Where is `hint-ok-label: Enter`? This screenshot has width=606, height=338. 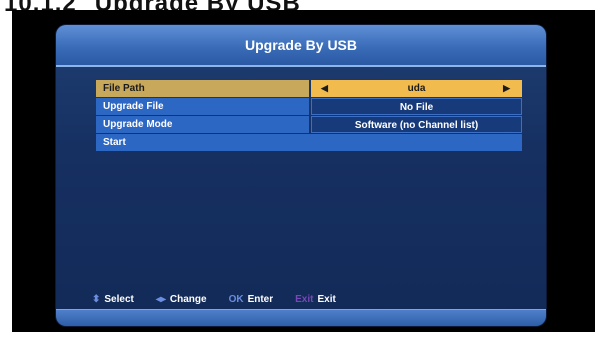
hint-ok-label: Enter is located at coordinates (260, 299).